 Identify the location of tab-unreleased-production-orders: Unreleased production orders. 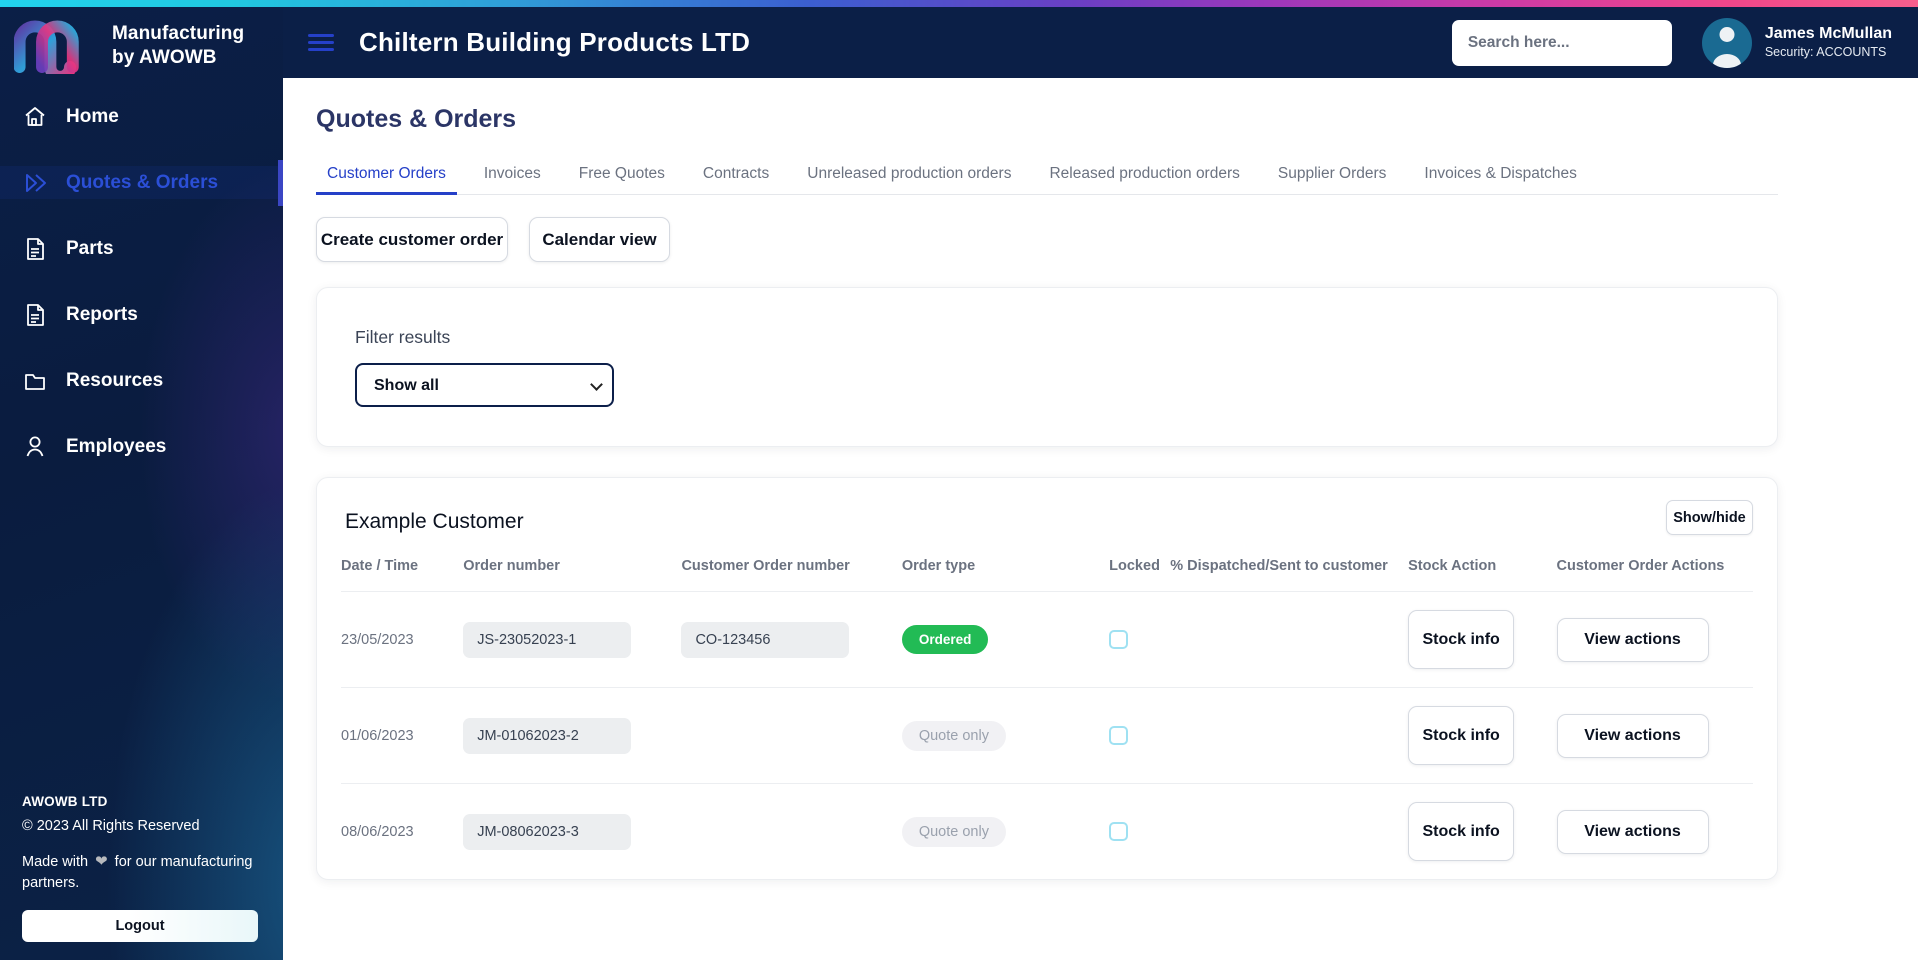
(909, 179).